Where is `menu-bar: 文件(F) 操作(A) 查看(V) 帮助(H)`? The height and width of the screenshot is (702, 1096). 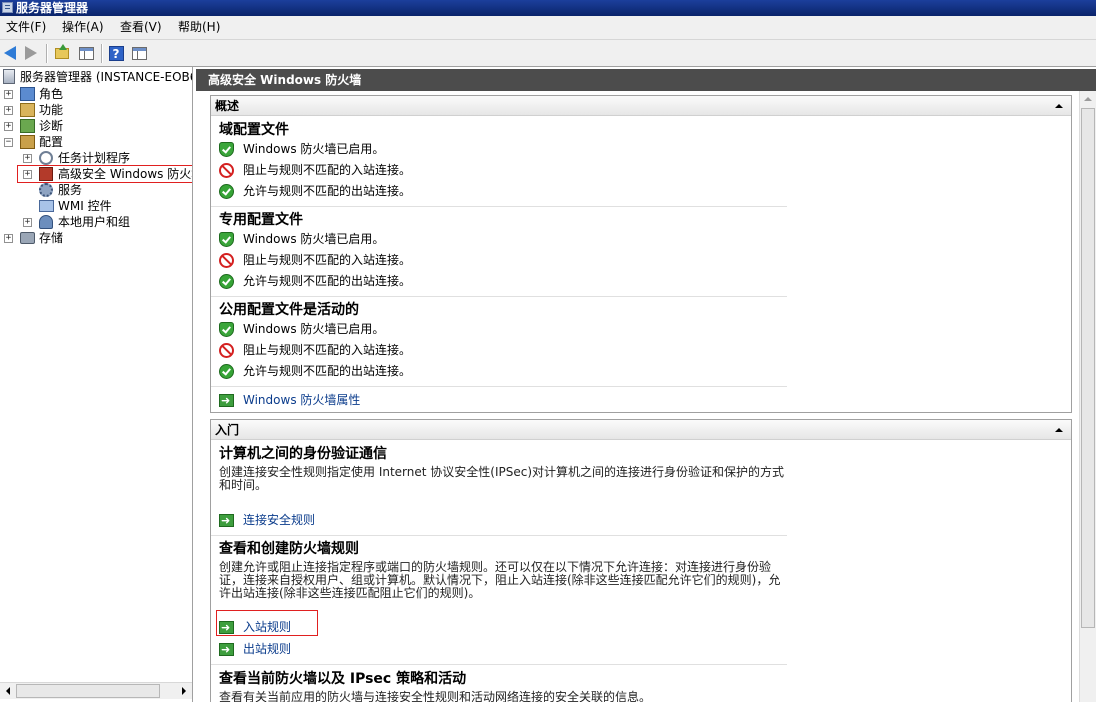 menu-bar: 文件(F) 操作(A) 查看(V) 帮助(H) is located at coordinates (548, 28).